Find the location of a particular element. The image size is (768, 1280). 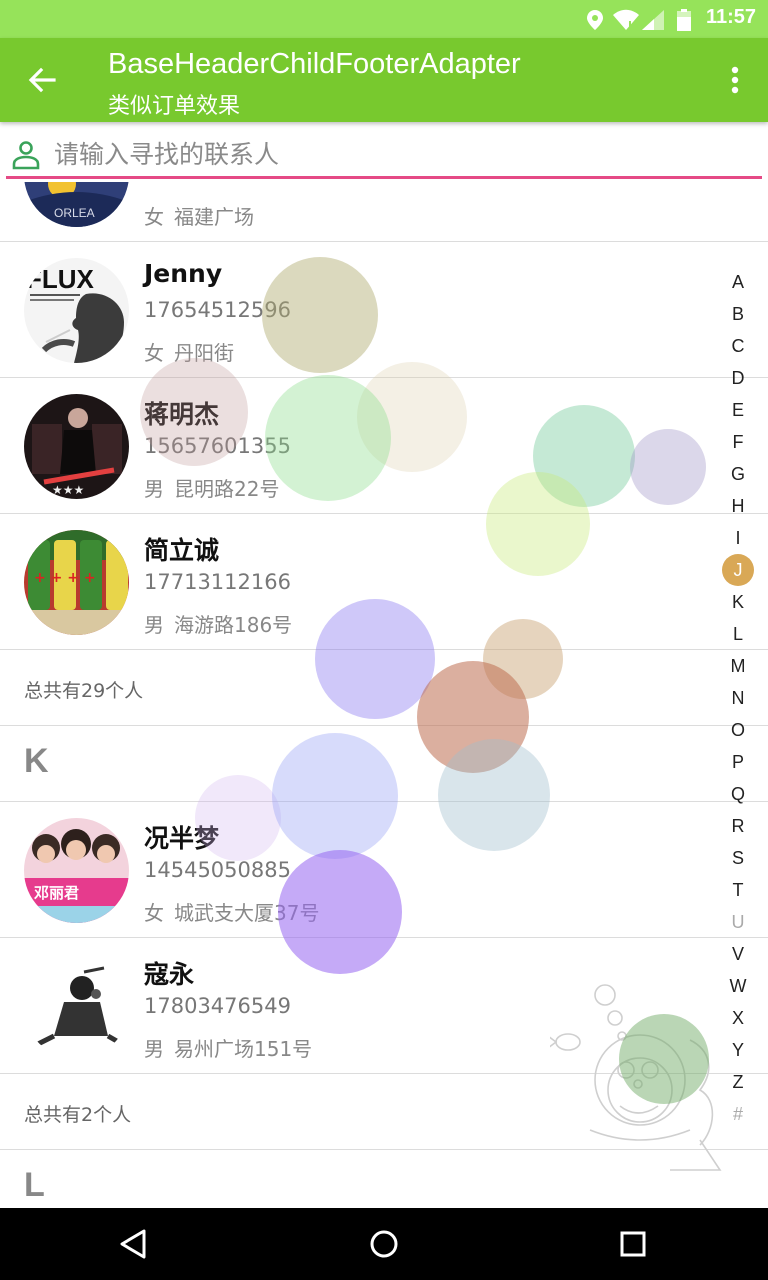

person-outline-icon is located at coordinates (26, 155).